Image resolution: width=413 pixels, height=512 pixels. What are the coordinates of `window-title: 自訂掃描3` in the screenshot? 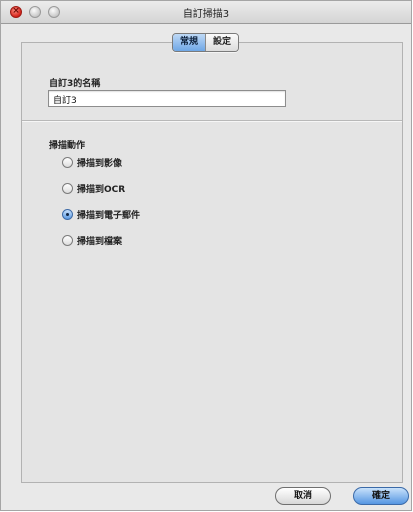 It's located at (206, 14).